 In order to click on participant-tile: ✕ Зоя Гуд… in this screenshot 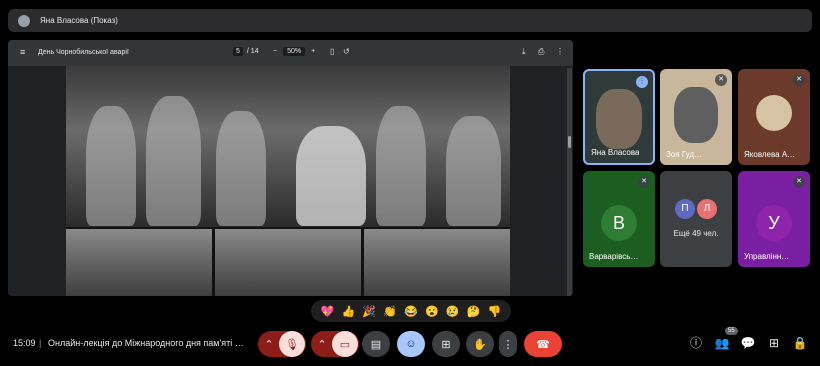, I will do `click(696, 117)`.